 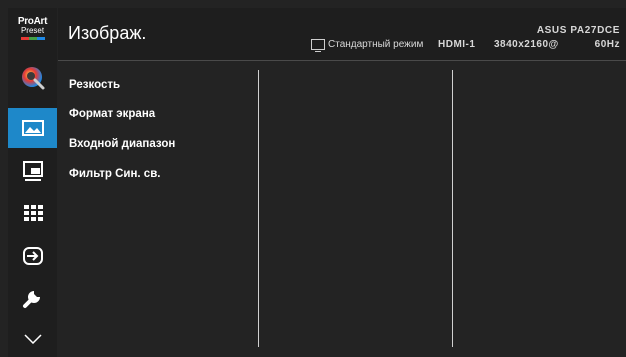 What do you see at coordinates (578, 30) in the screenshot?
I see `model-label: ASUS PA27DCE` at bounding box center [578, 30].